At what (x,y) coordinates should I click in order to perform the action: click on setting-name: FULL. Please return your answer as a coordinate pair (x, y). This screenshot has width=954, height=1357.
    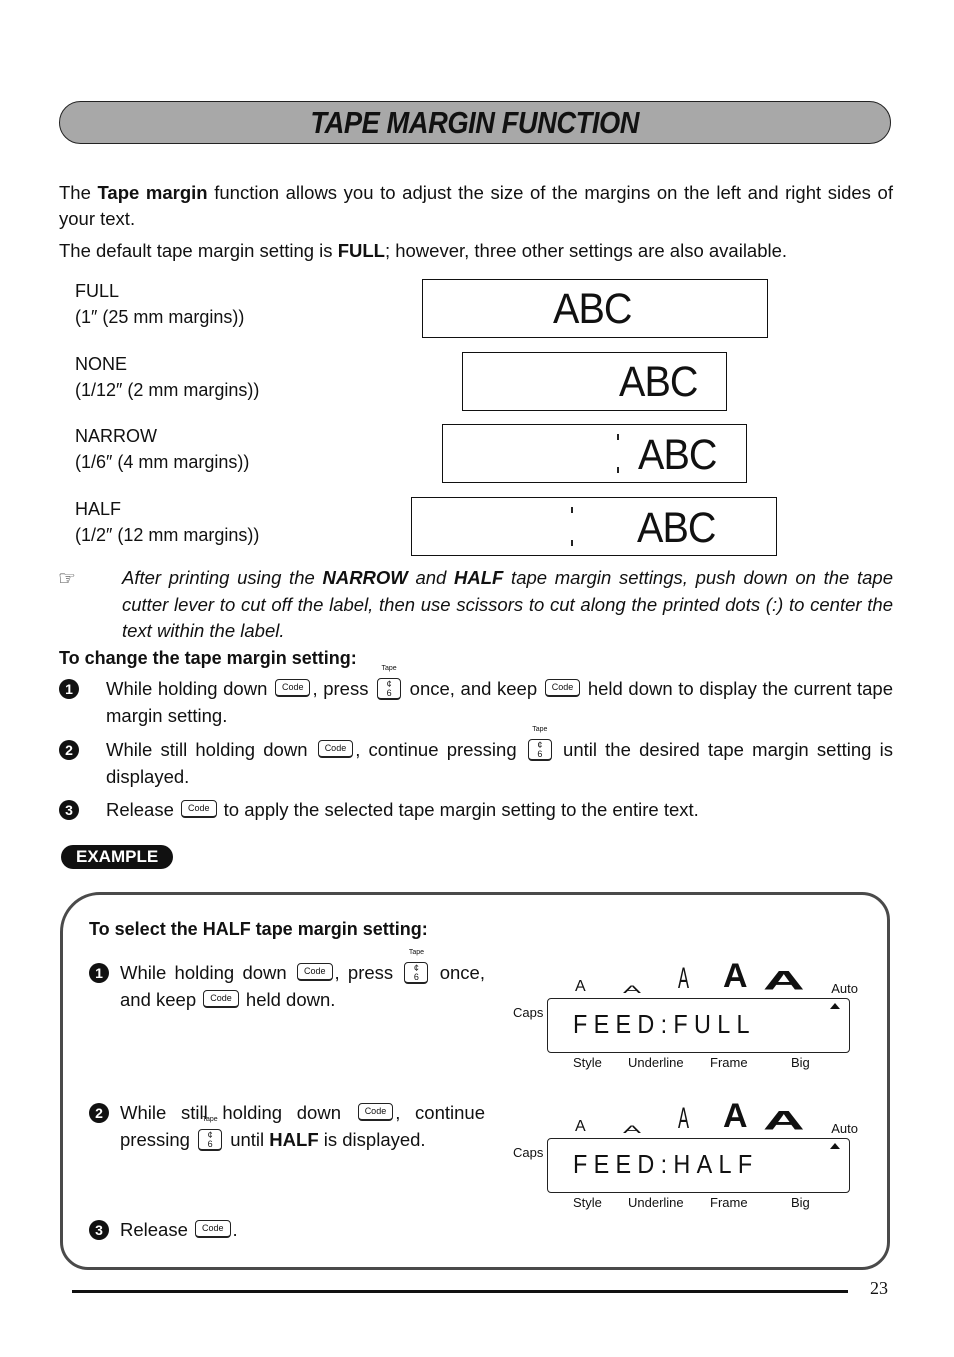
    Looking at the image, I should click on (97, 291).